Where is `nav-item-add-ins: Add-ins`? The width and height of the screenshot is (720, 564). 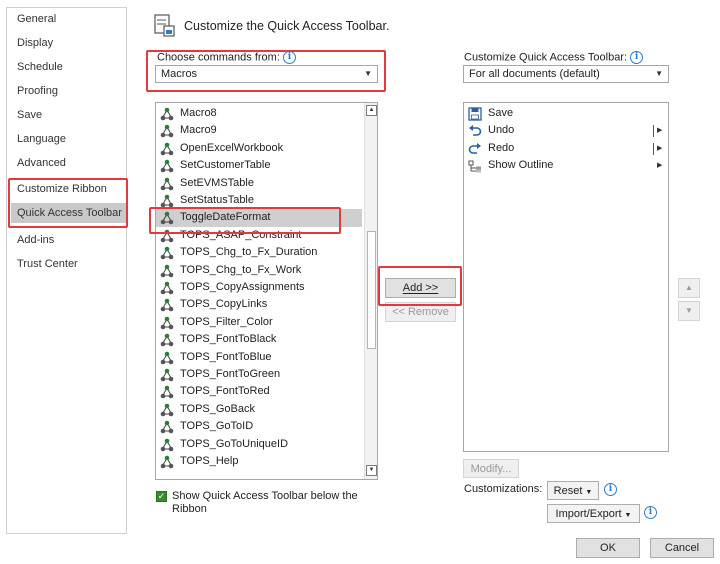
nav-item-add-ins: Add-ins is located at coordinates (35, 240).